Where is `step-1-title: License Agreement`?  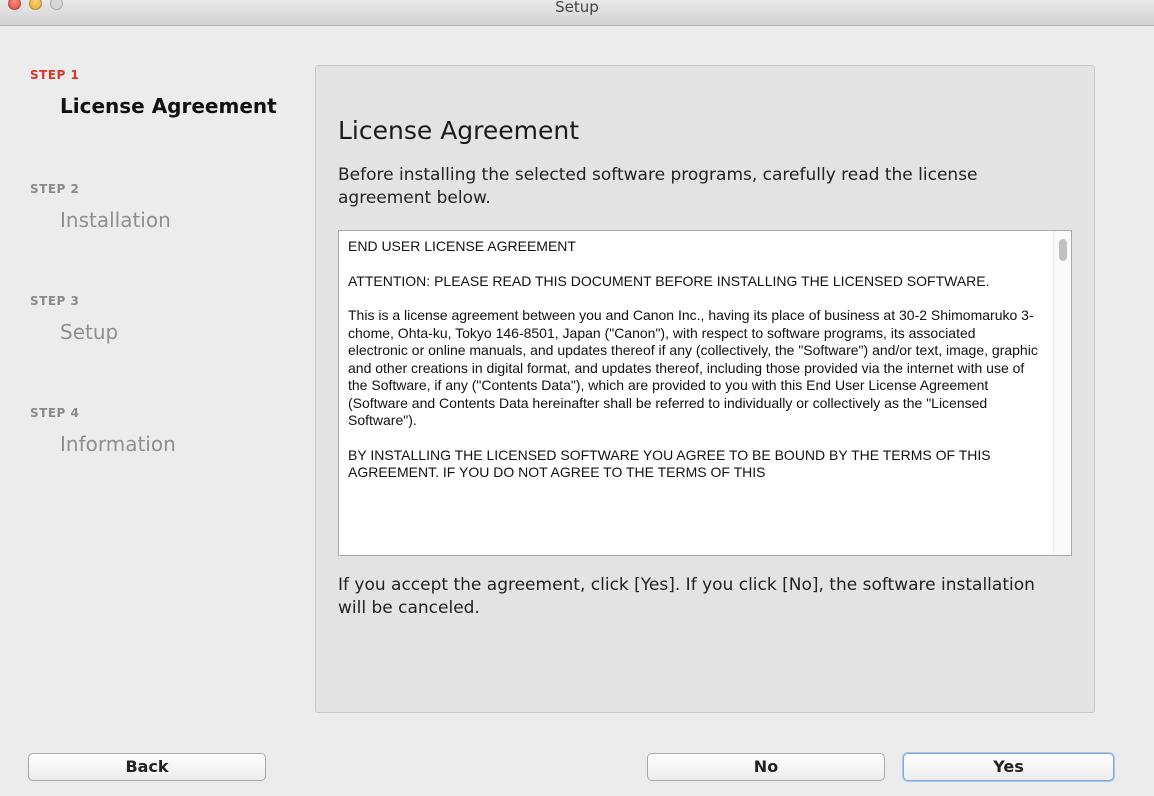
step-1-title: License Agreement is located at coordinates (168, 106).